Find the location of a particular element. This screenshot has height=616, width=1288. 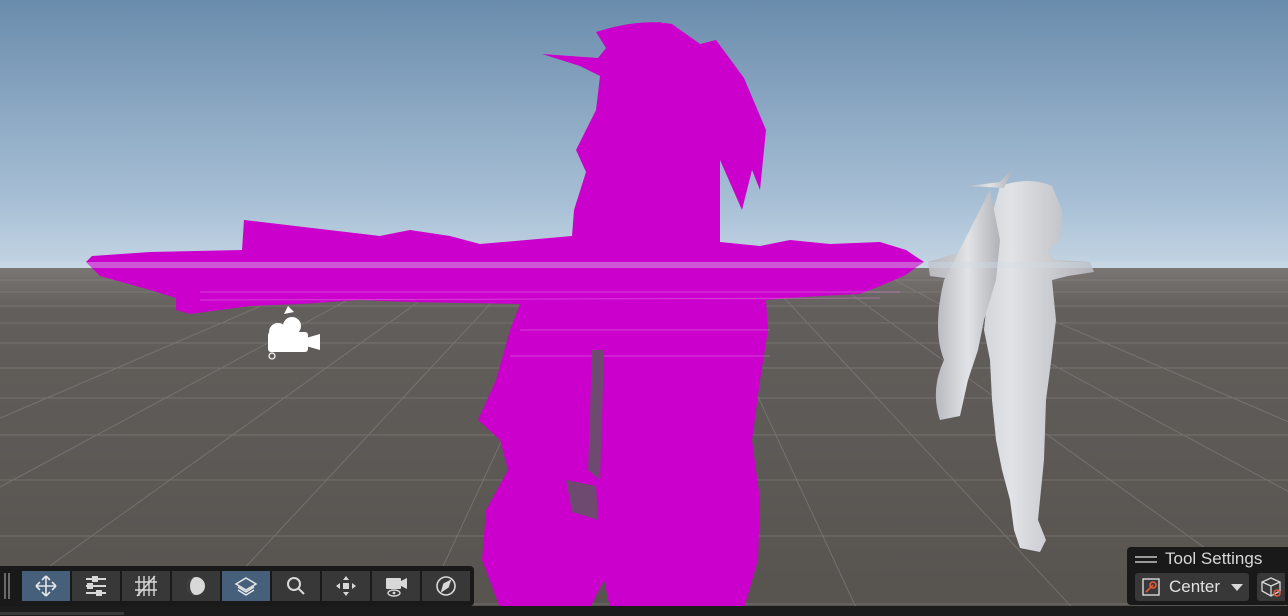

bottom-status-strip is located at coordinates (644, 611).